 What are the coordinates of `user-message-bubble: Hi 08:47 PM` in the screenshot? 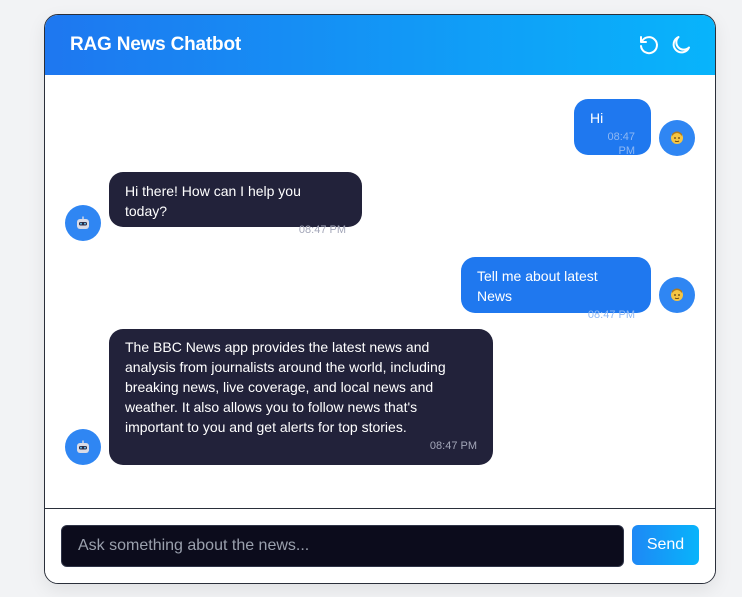 It's located at (612, 128).